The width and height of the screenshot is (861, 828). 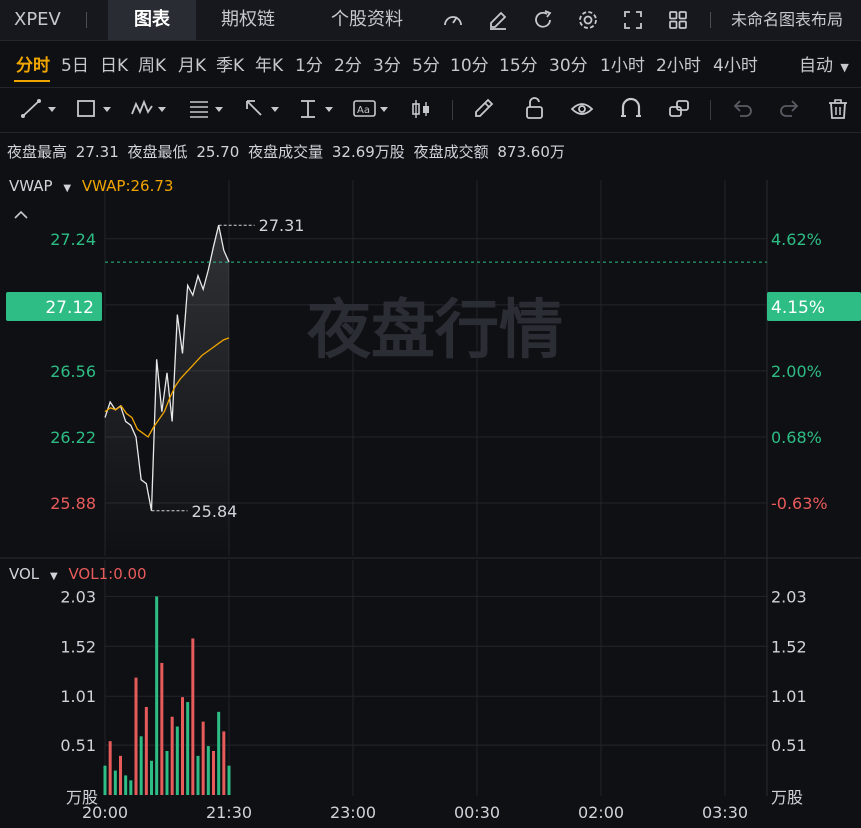 What do you see at coordinates (787, 797) in the screenshot?
I see `vol-unit-right: 万股` at bounding box center [787, 797].